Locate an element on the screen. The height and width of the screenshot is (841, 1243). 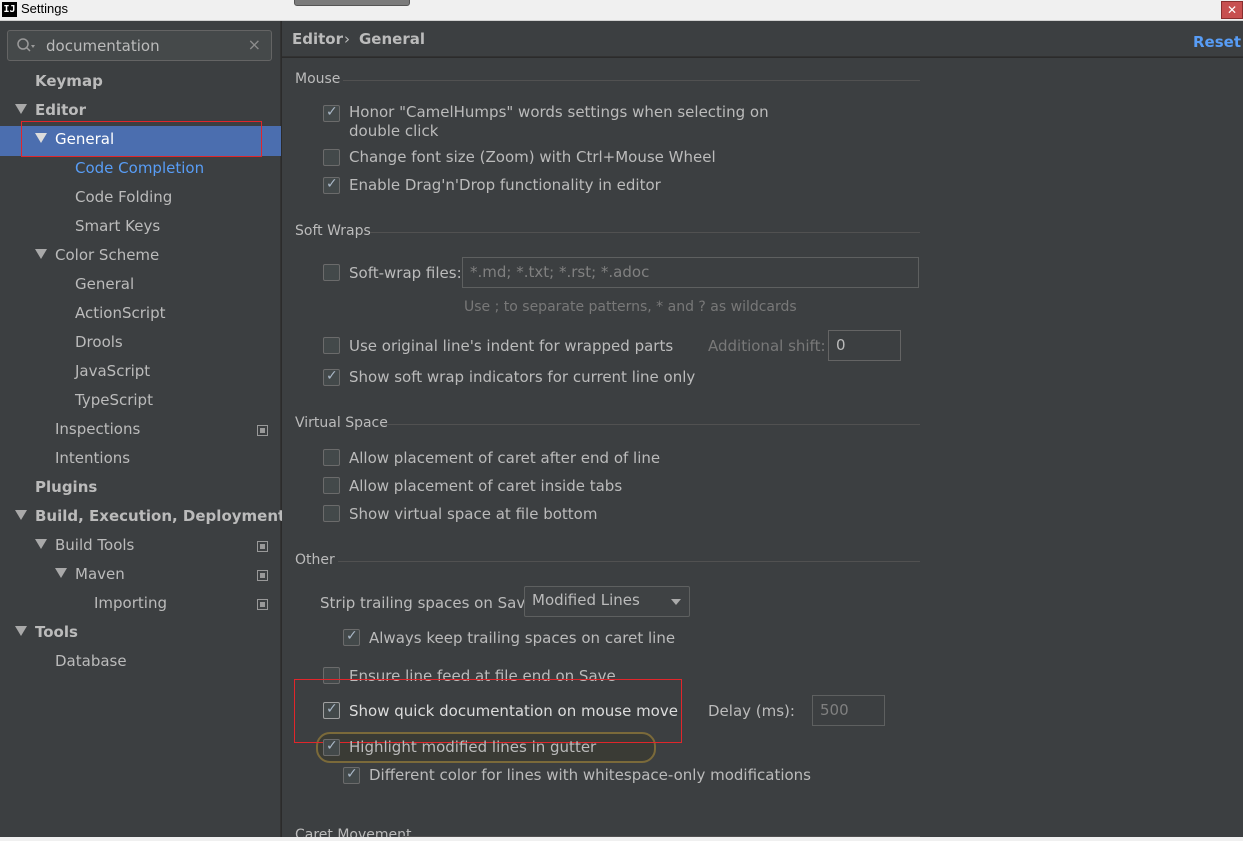
strip-spaces-value: Modified Lines is located at coordinates (586, 600).